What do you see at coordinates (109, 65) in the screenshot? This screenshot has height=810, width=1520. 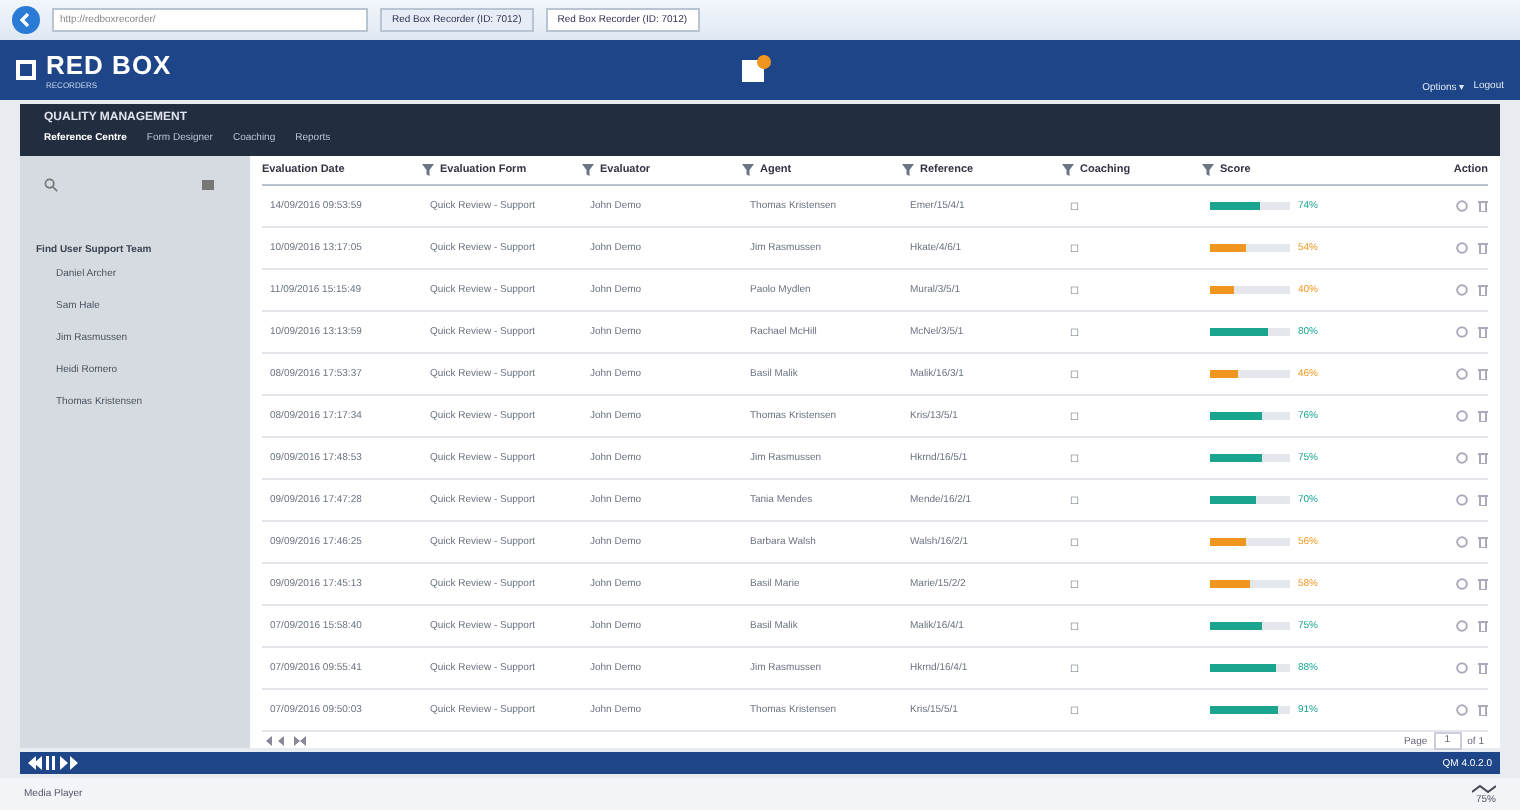 I see `brand-name: RED BOX` at bounding box center [109, 65].